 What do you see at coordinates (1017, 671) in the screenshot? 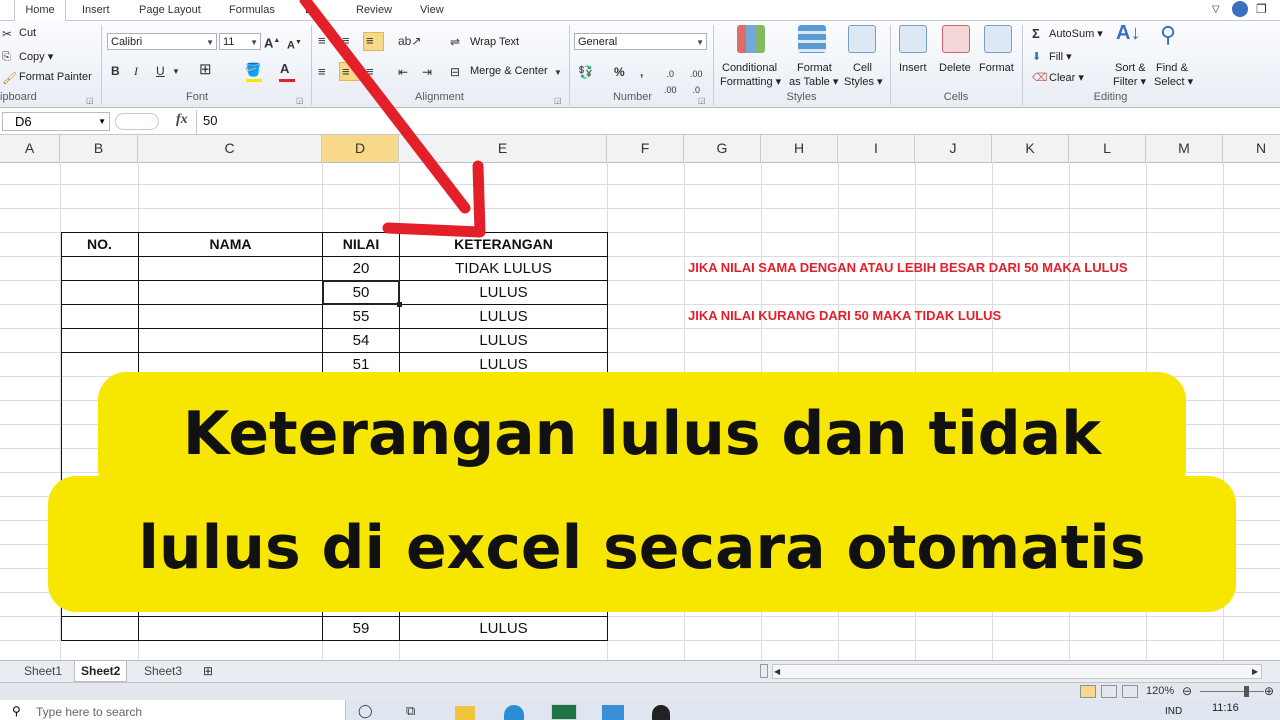
I see `horizontal-scrollbar` at bounding box center [1017, 671].